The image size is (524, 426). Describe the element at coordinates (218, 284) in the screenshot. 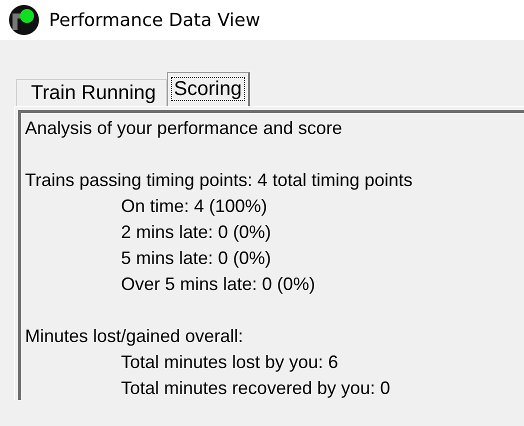

I see `stat-line: Over 5 mins late: 0 (0%)` at that location.